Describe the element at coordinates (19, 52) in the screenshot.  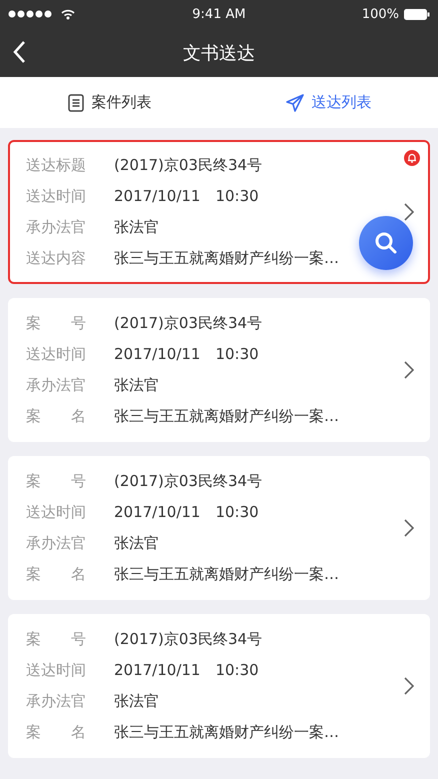
I see `back-icon` at that location.